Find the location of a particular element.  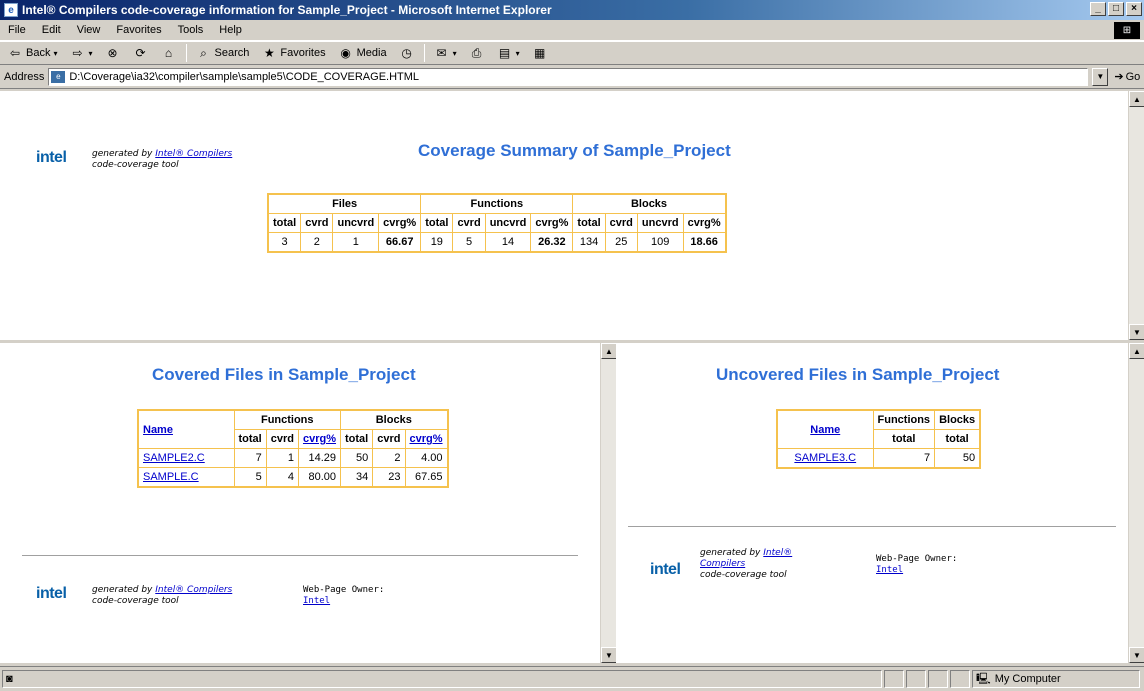

history-icon: ◷ is located at coordinates (406, 53).